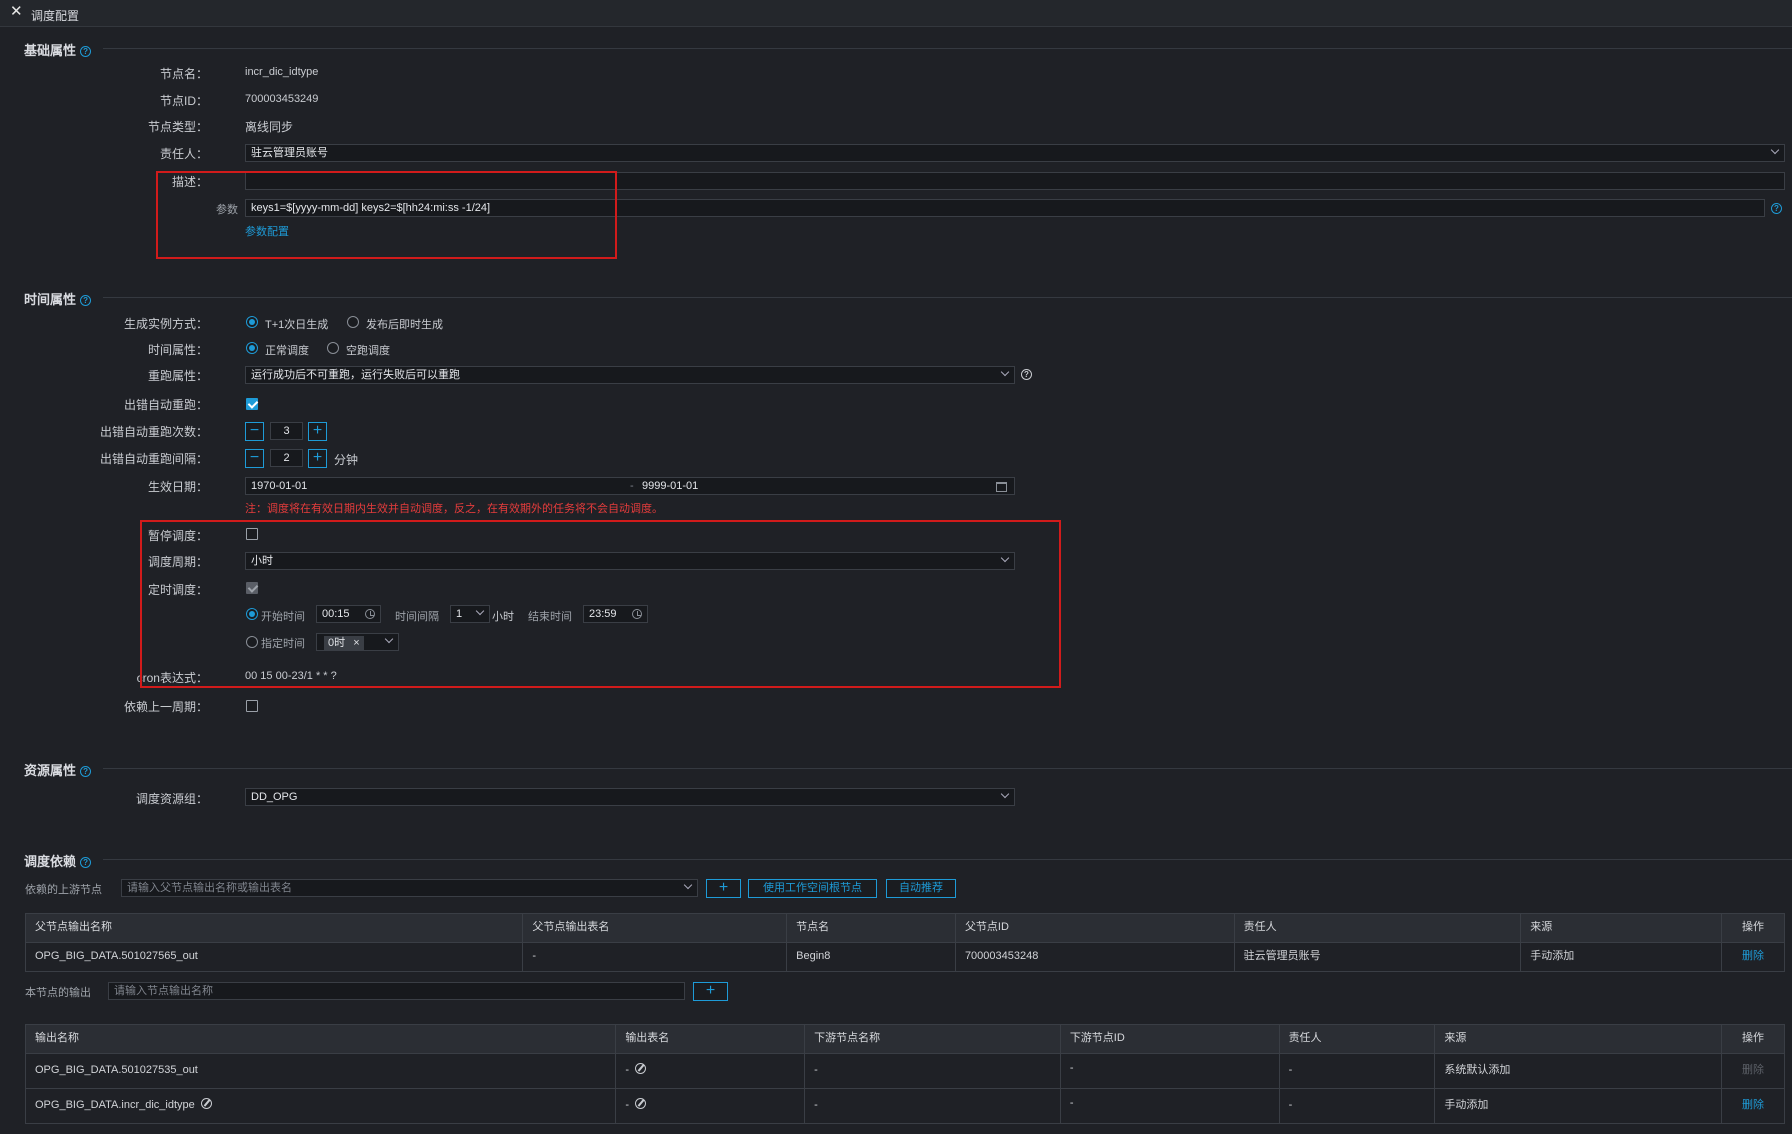 Image resolution: width=1792 pixels, height=1134 pixels. Describe the element at coordinates (254, 458) in the screenshot. I see `rerun-interval-minus-button: −` at that location.